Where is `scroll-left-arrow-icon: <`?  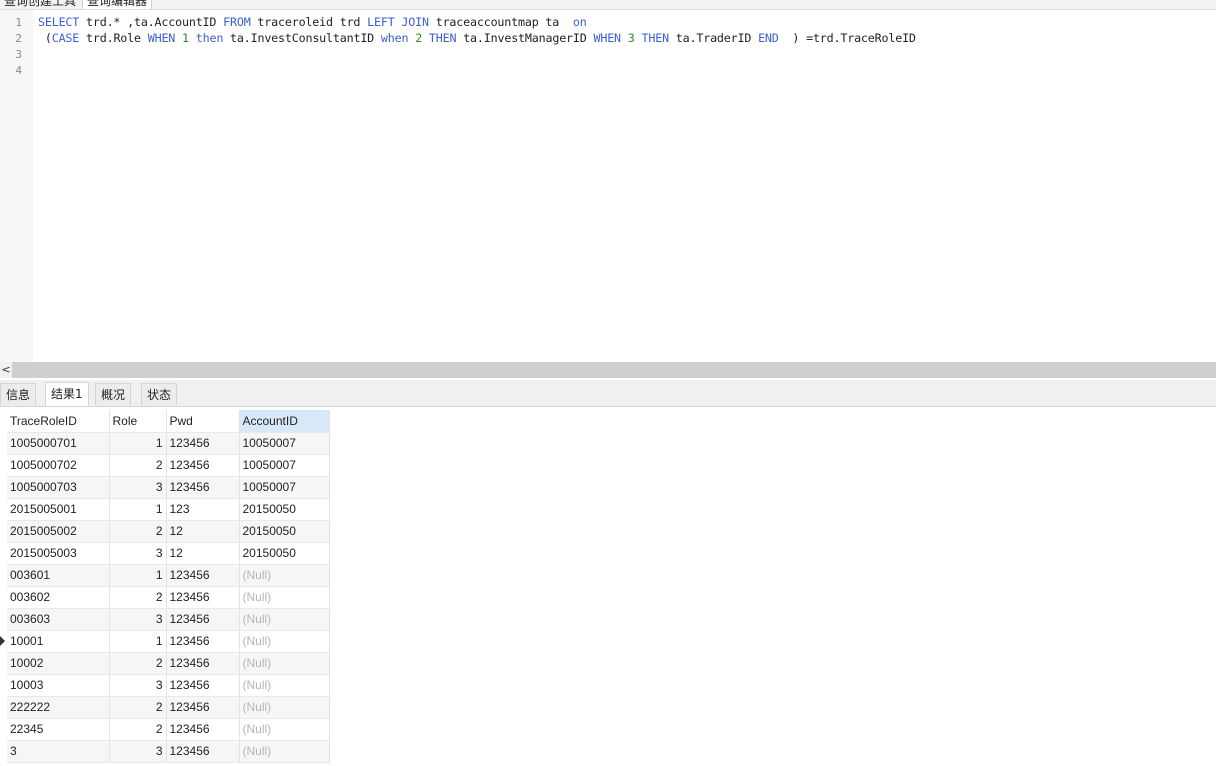
scroll-left-arrow-icon: < is located at coordinates (6, 370).